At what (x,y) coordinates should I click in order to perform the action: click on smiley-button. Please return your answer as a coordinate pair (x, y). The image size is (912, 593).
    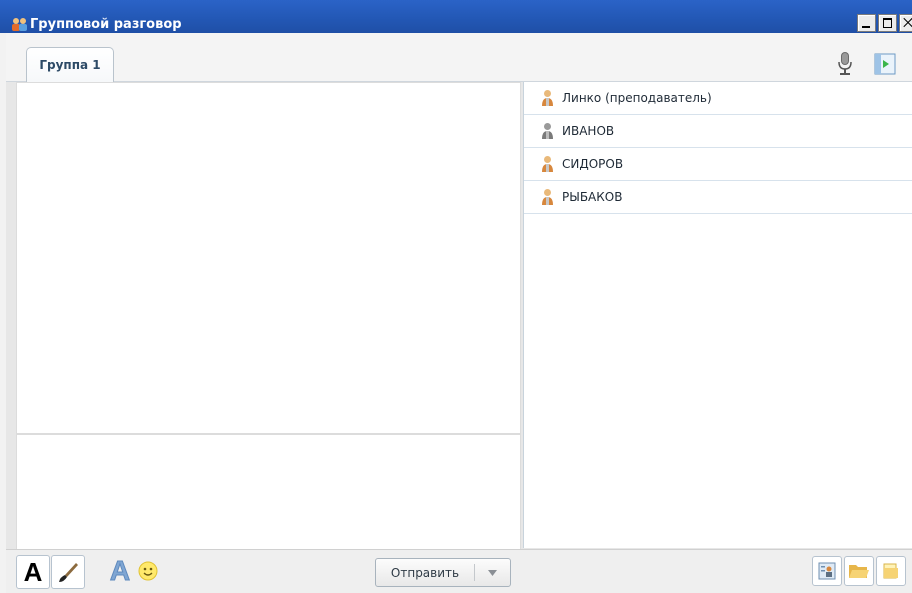
    Looking at the image, I should click on (148, 571).